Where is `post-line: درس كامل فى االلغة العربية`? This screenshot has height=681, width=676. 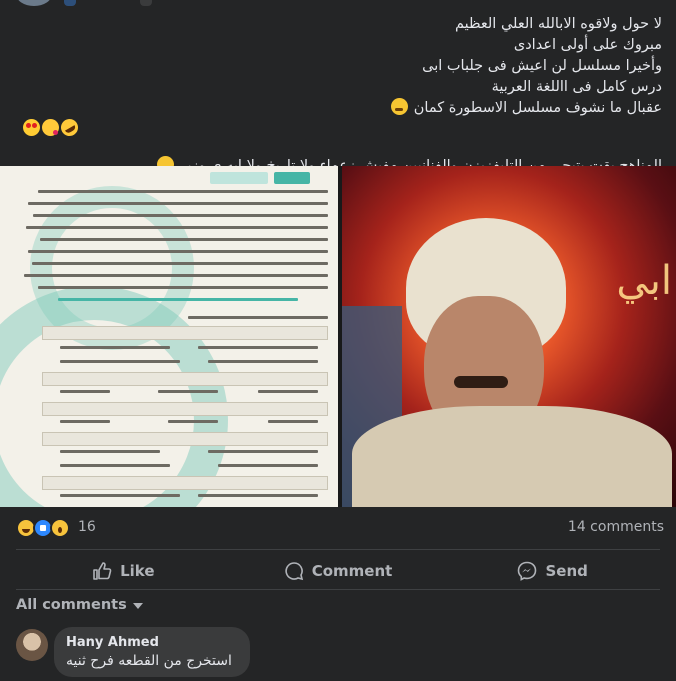
post-line: درس كامل فى االلغة العربية is located at coordinates (576, 87).